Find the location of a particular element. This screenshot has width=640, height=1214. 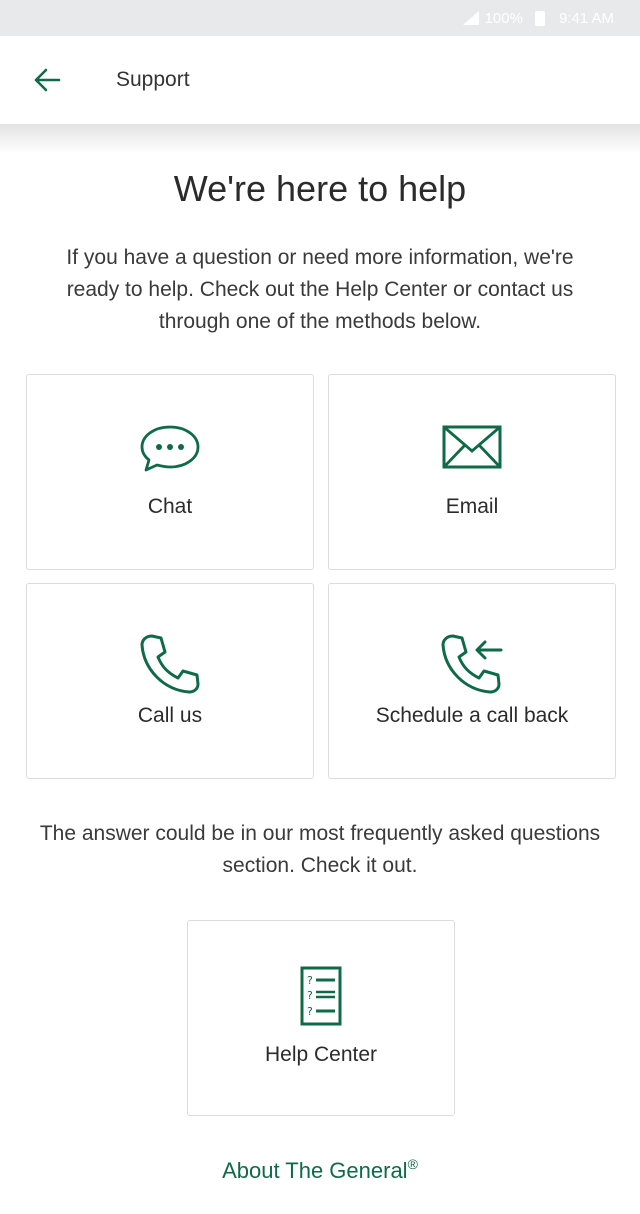

clock: 9:41 AM is located at coordinates (586, 18).